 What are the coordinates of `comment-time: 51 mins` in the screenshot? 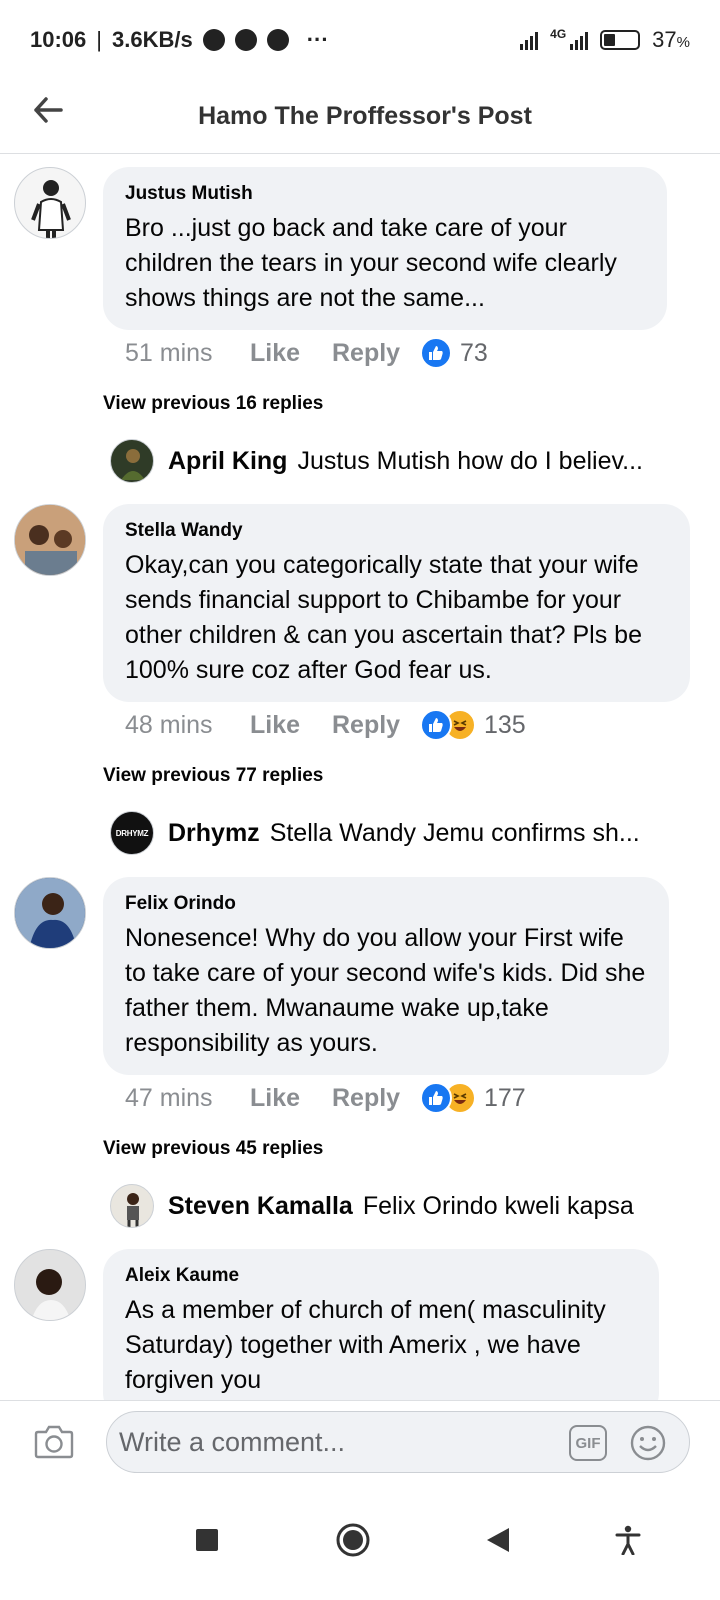 It's located at (187, 353).